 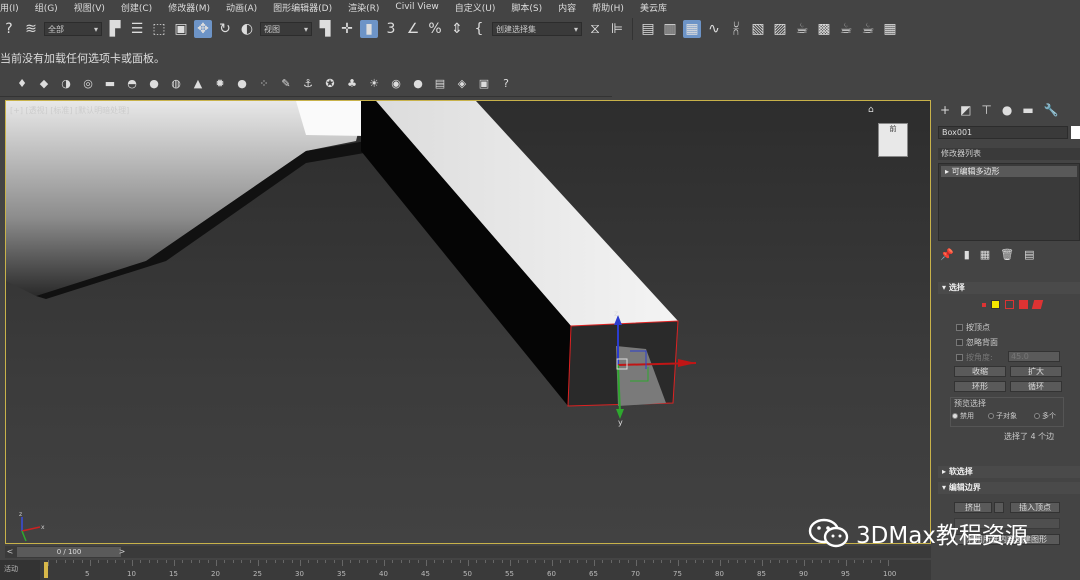 I want to click on time-prev-button: <, so click(x=10, y=552).